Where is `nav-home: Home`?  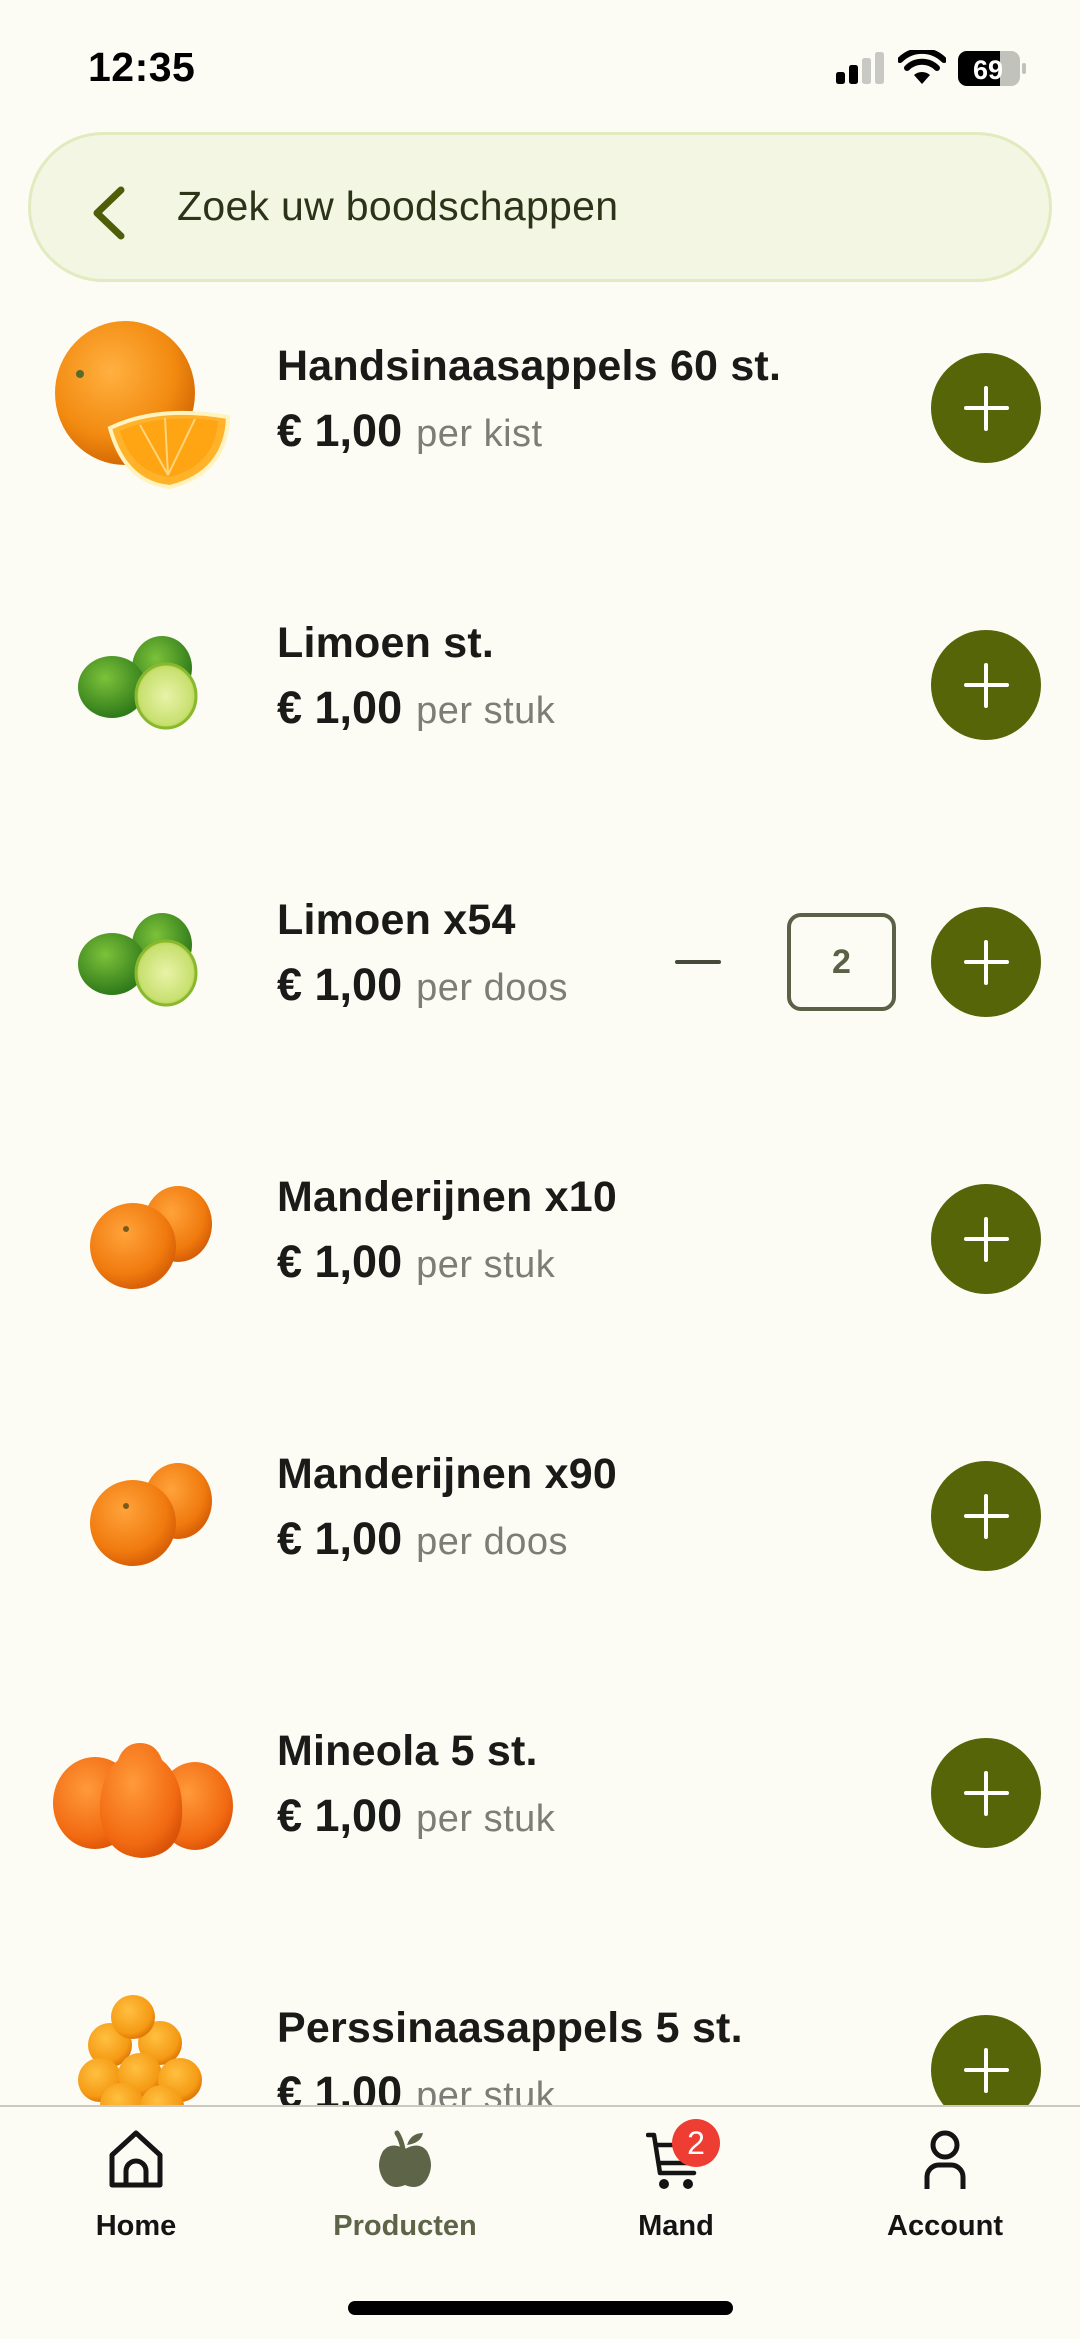 nav-home: Home is located at coordinates (136, 2187).